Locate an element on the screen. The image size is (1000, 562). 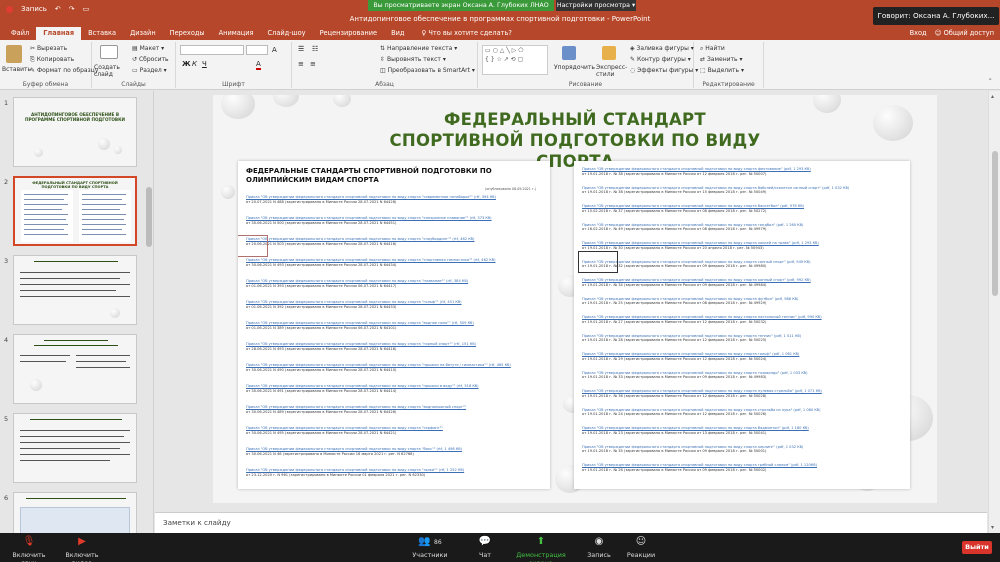
shape-effects-button: ◌ Эффекты фигуры ▾ is located at coordinates (664, 70).